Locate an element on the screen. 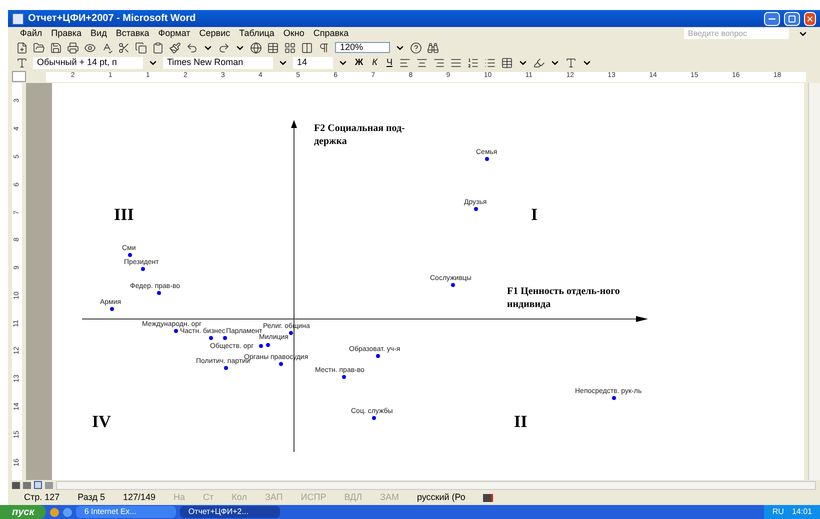 The image size is (820, 519). status-item: Разд 5 is located at coordinates (91, 497).